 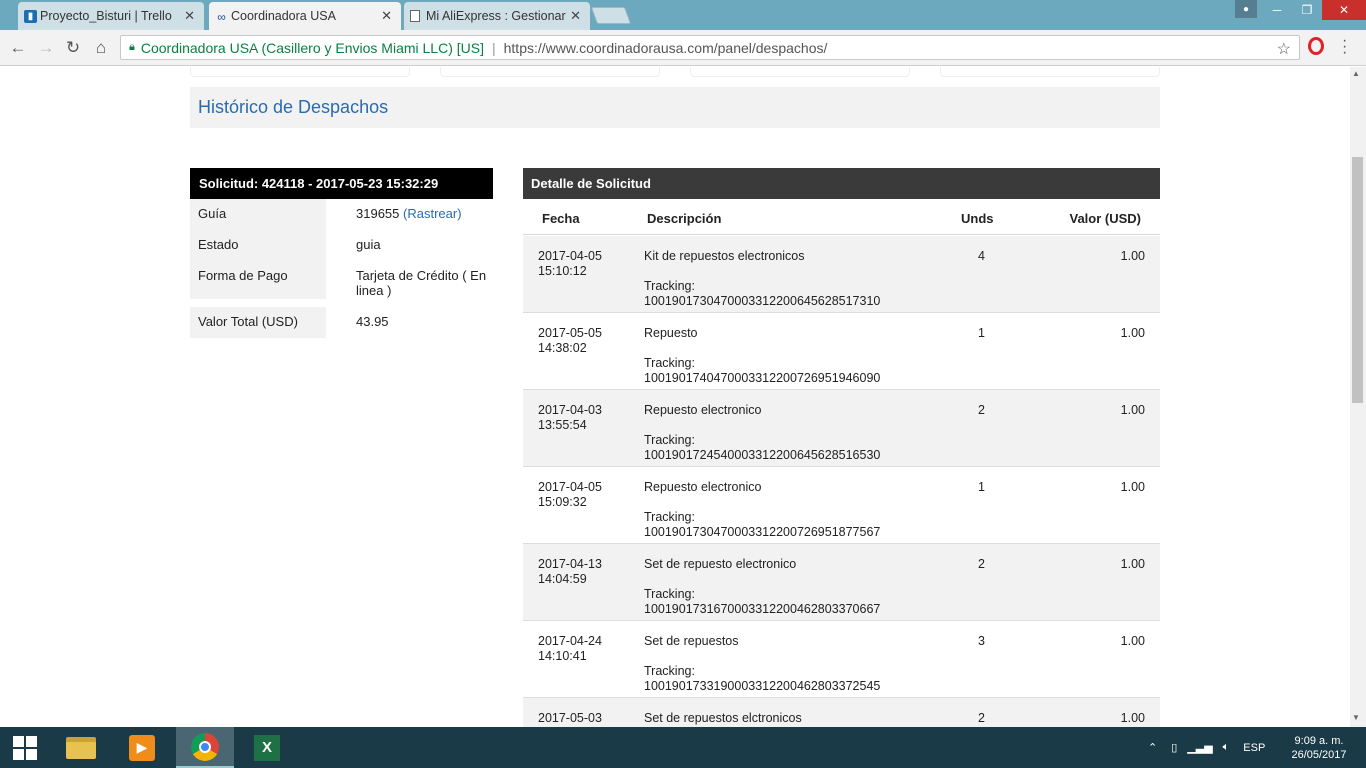 I want to click on row-units: 3, so click(x=981, y=641).